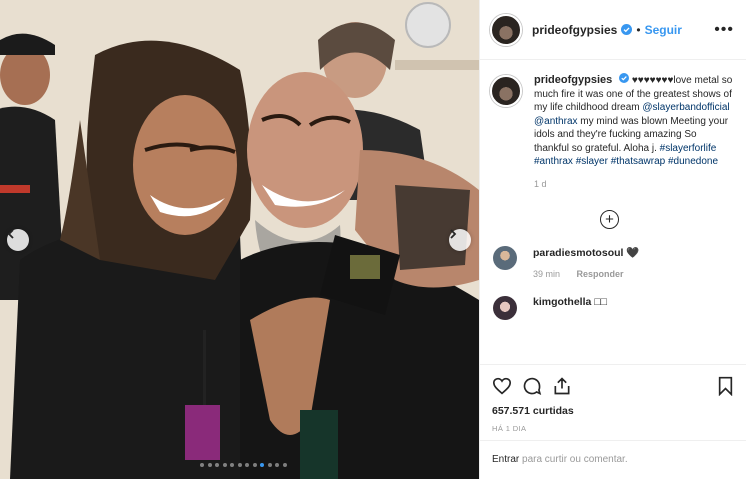 The image size is (746, 479). I want to click on post-header: prideofgypsies • Seguir •••, so click(613, 30).